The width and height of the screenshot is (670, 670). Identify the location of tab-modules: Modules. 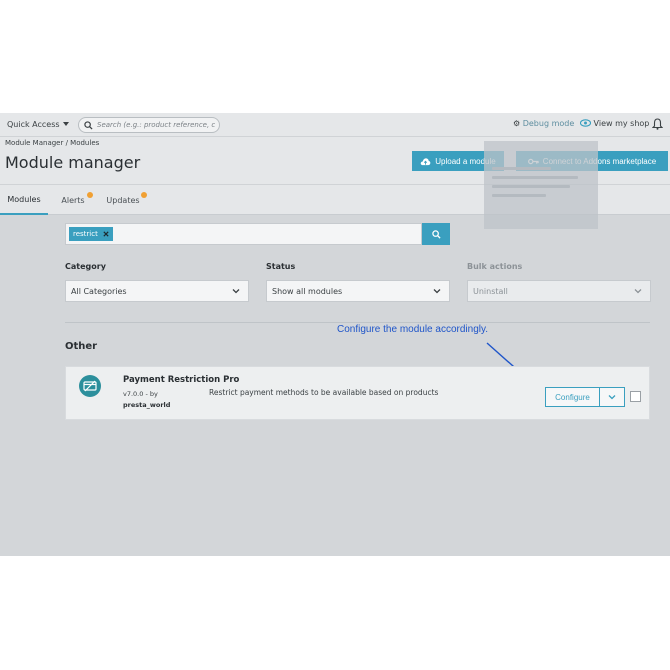
(24, 200).